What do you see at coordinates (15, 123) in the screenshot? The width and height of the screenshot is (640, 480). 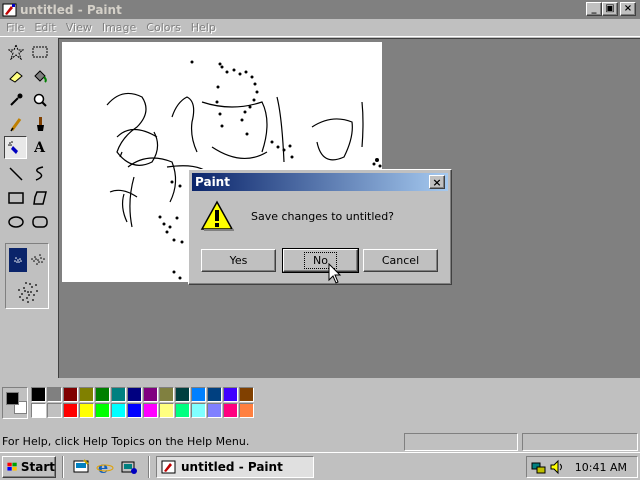 I see `tool-pencil` at bounding box center [15, 123].